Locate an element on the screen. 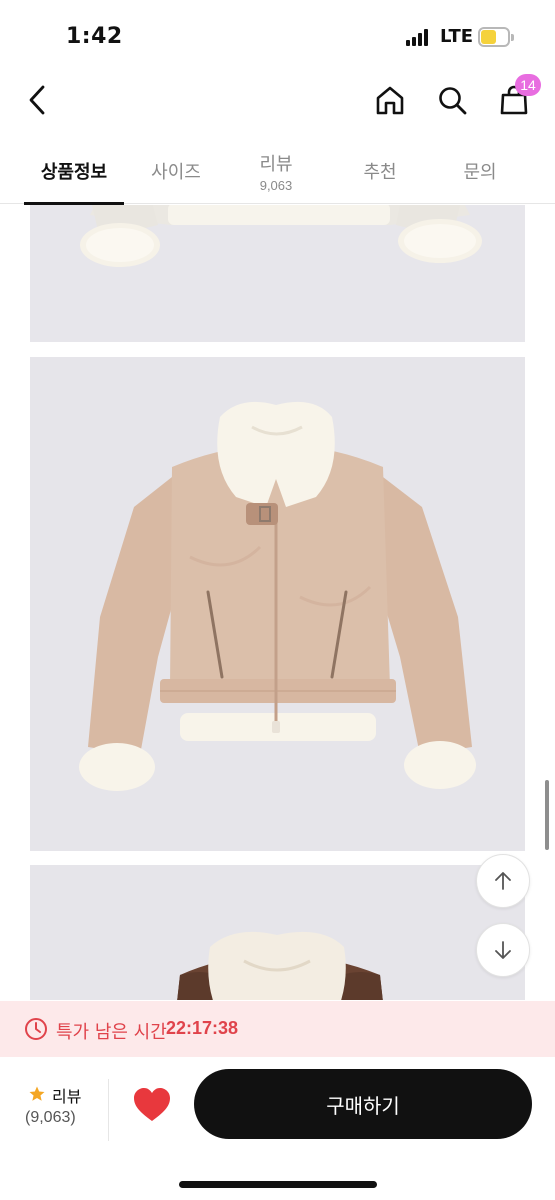  tab-label: 리뷰 is located at coordinates (276, 164).